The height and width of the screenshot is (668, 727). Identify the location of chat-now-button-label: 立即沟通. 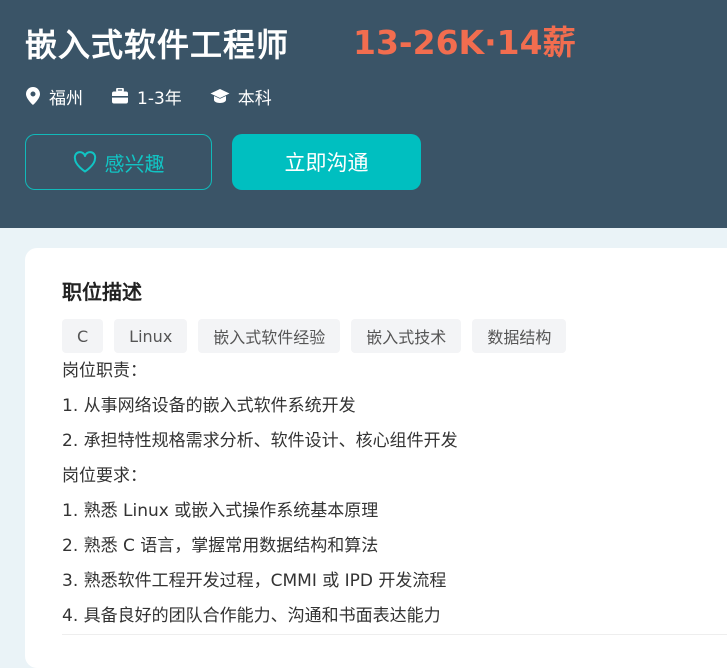
(326, 163).